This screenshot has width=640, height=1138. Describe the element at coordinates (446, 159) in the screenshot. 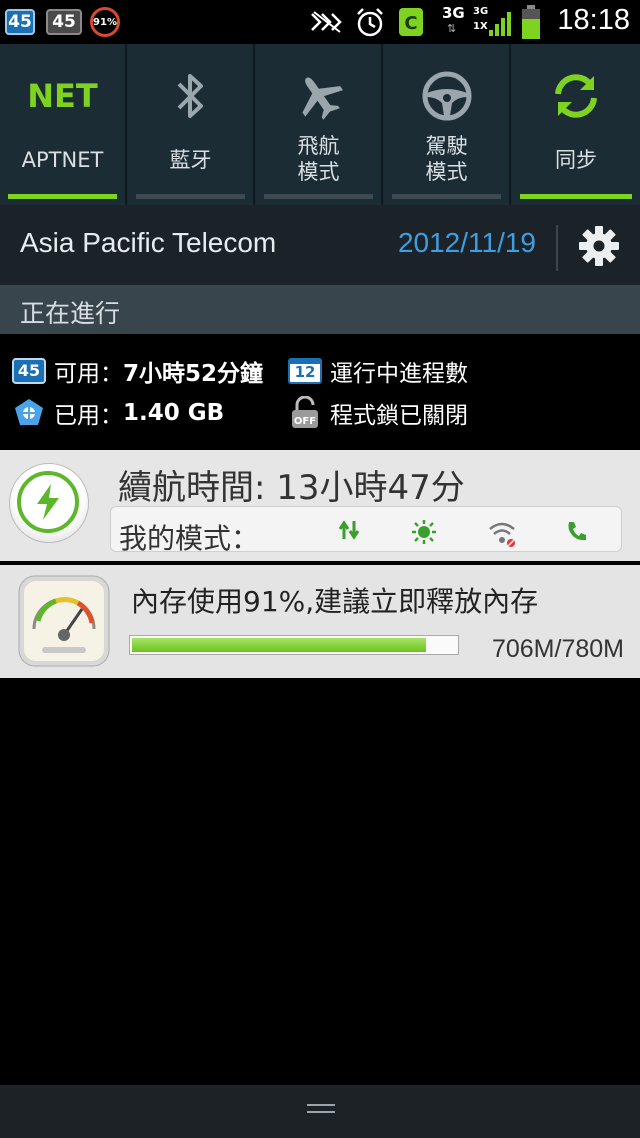

I see `toggle-label: 駕駛 模式` at that location.